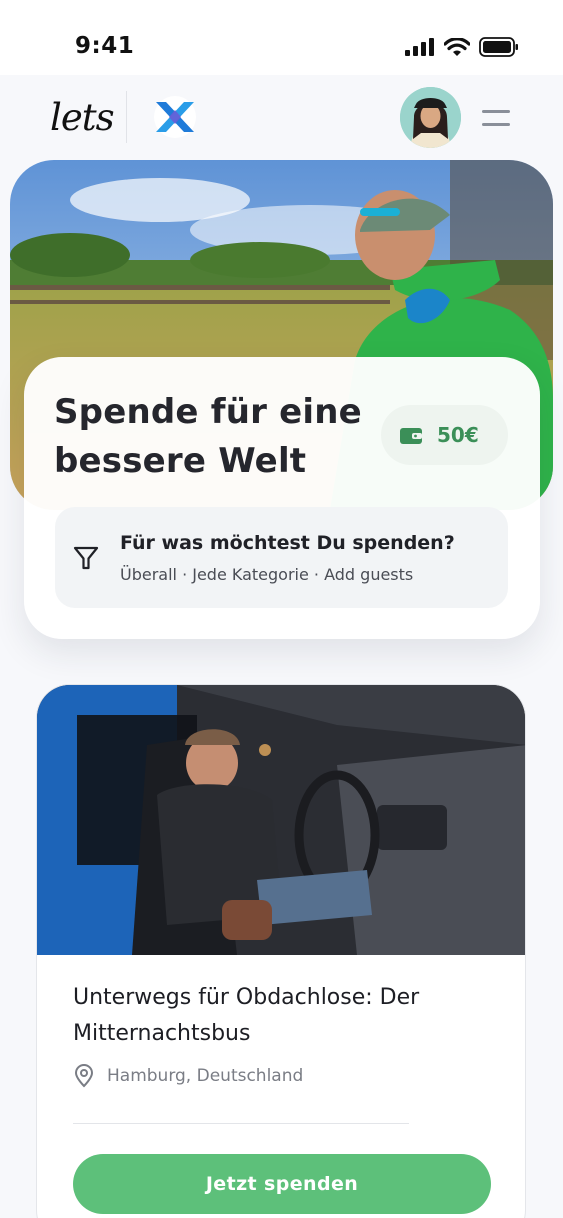 The height and width of the screenshot is (1218, 563). What do you see at coordinates (267, 574) in the screenshot?
I see `search-subtitle: Überall · Jede Kategorie · Add guests` at bounding box center [267, 574].